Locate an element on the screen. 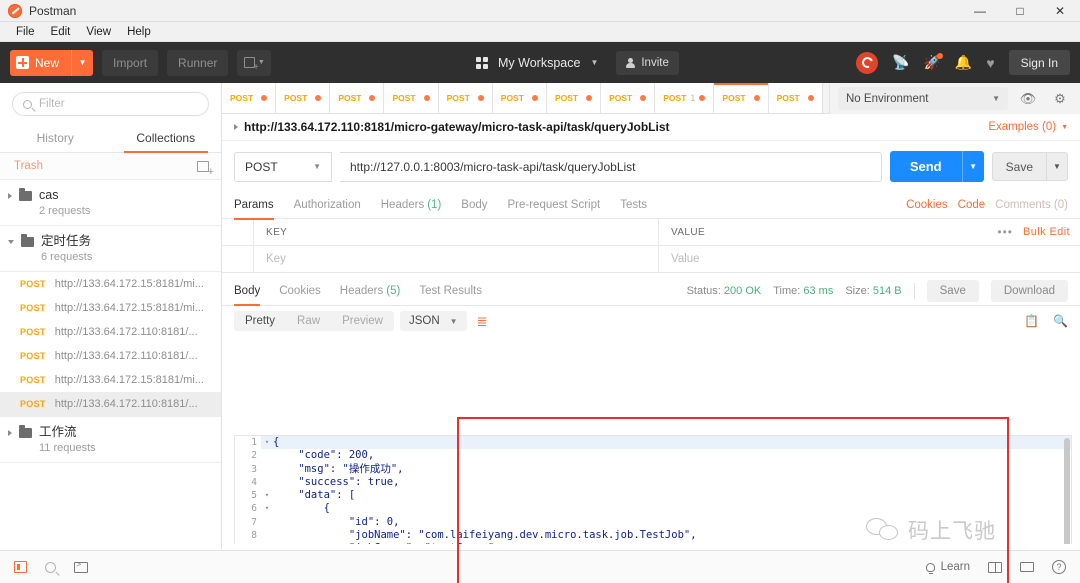 The width and height of the screenshot is (1080, 583). http-method-select: POST ▼ is located at coordinates (283, 166).